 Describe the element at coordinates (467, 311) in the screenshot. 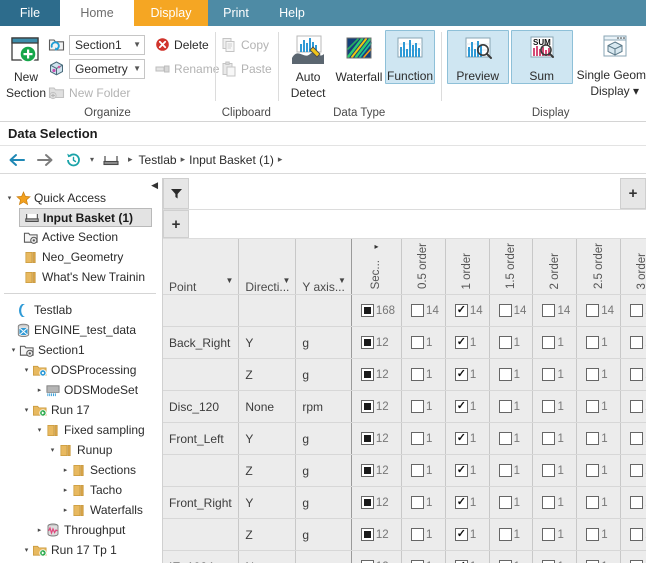

I see `summary-order-cell: ✓ 14` at that location.